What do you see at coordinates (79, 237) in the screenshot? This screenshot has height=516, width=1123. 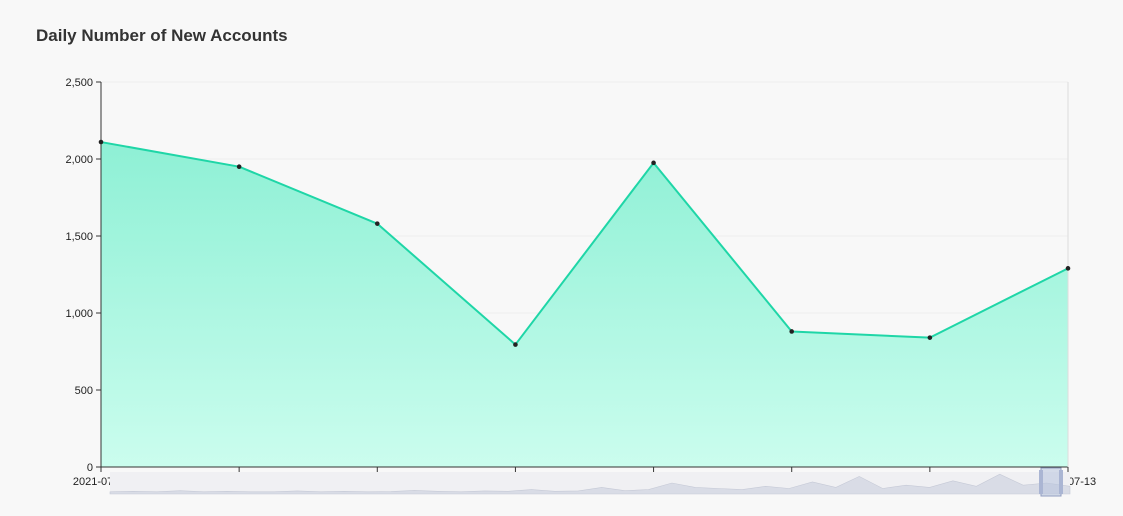 I see `y-tick-label: 1,500` at bounding box center [79, 237].